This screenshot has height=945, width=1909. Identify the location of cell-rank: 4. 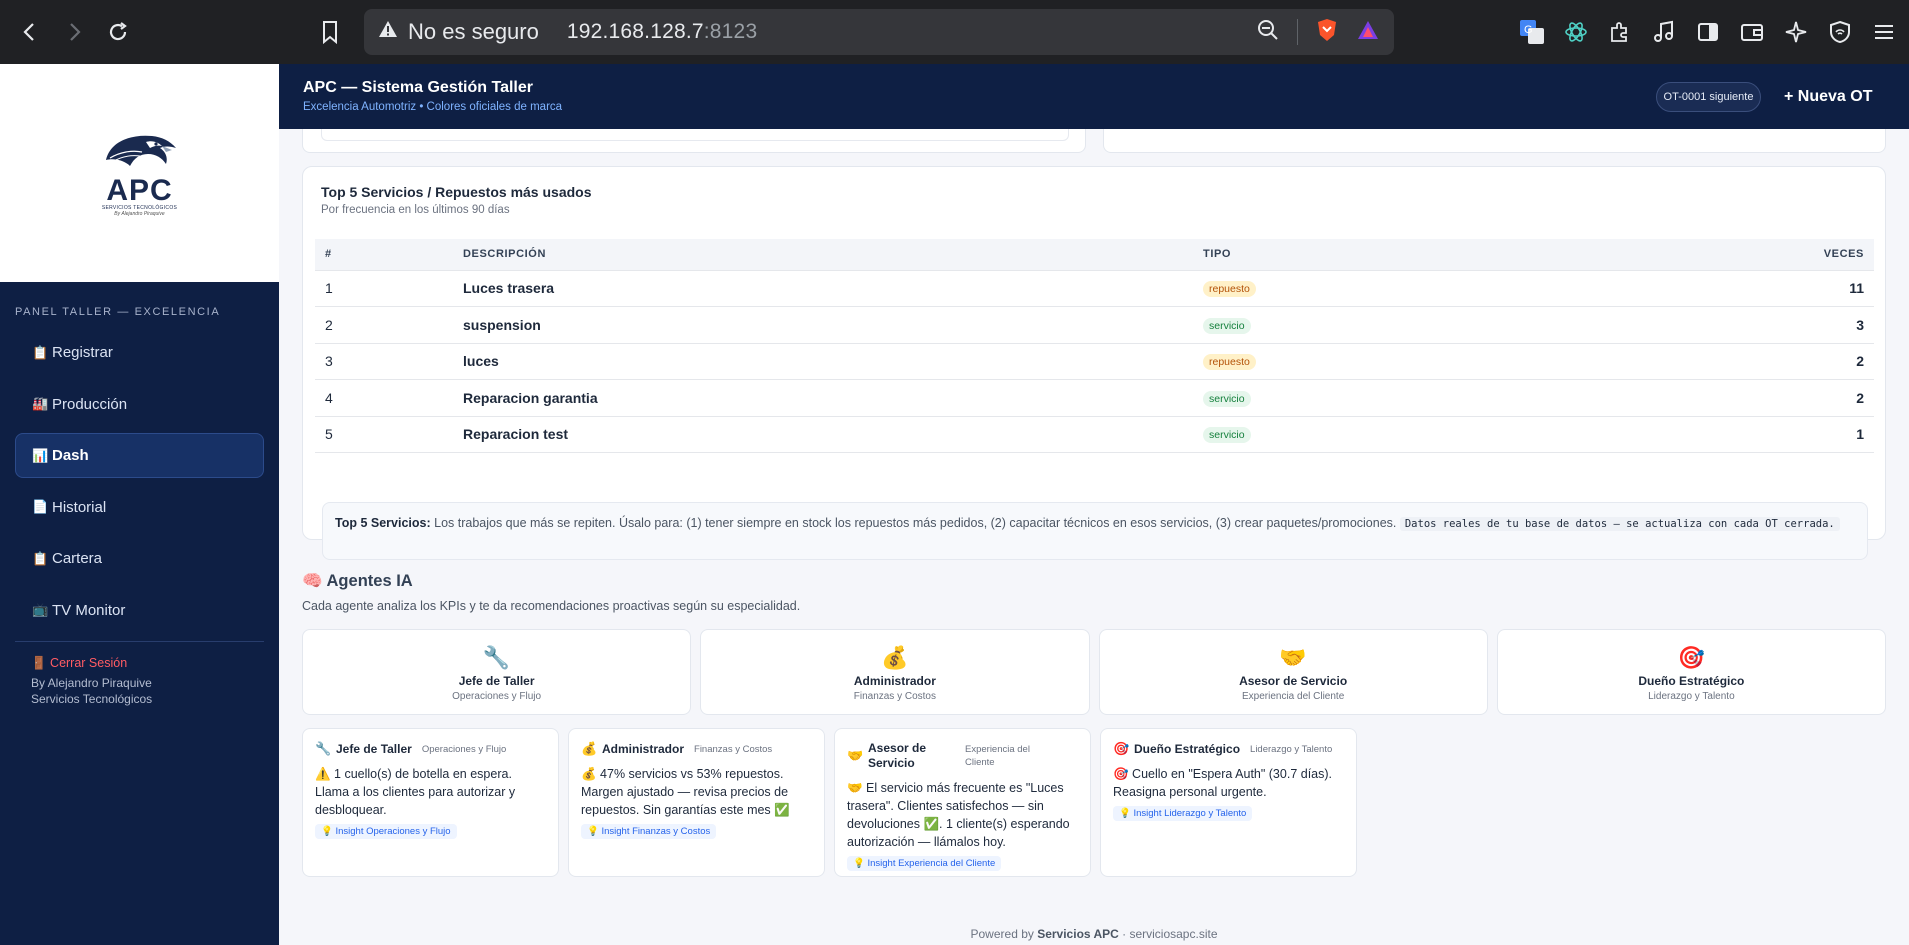
(384, 398).